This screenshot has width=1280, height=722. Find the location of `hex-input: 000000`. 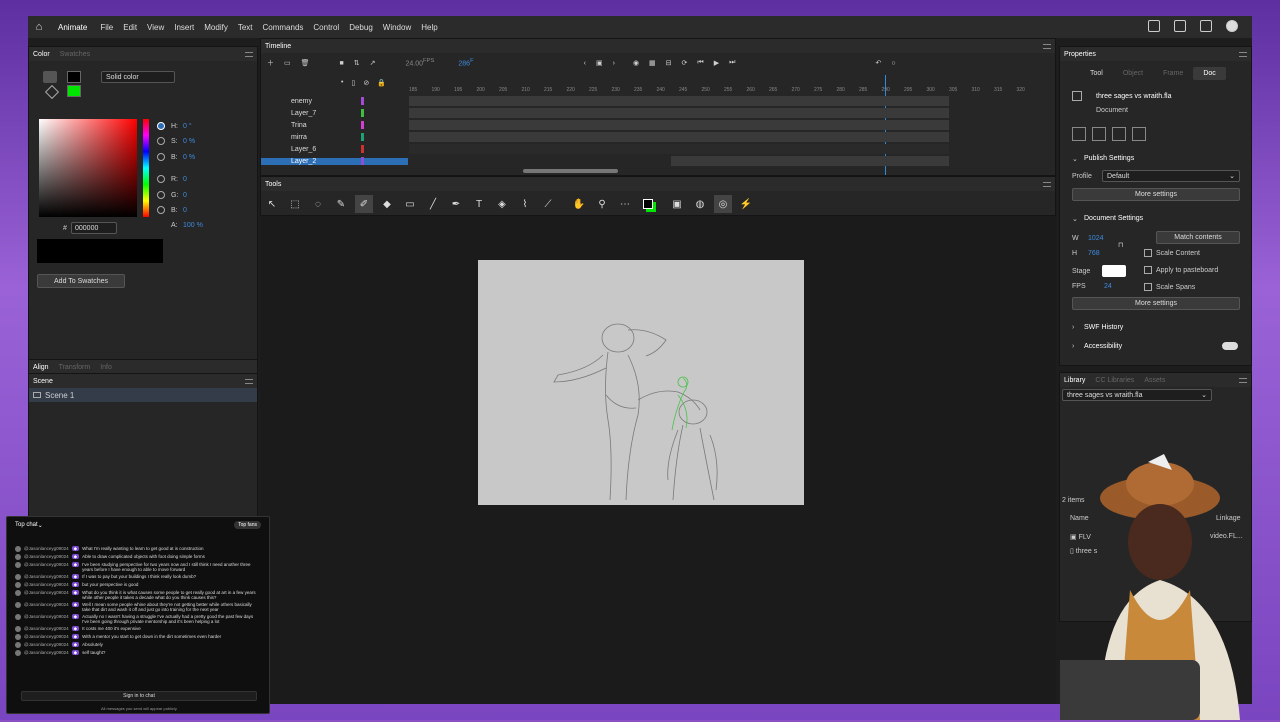

hex-input: 000000 is located at coordinates (94, 228).